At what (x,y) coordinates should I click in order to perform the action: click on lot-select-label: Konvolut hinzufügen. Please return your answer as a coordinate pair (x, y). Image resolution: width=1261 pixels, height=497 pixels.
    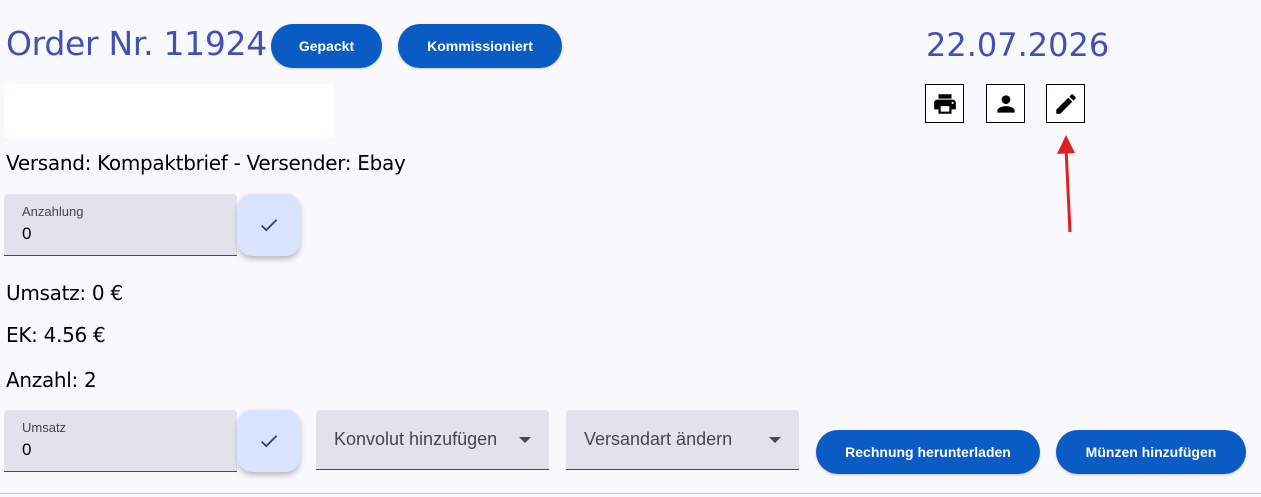
    Looking at the image, I should click on (416, 439).